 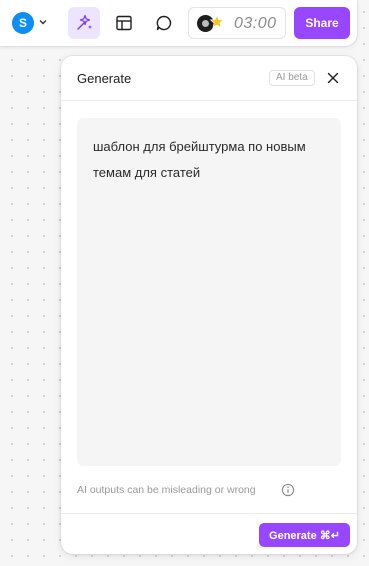 I want to click on share-button: Share, so click(x=322, y=23).